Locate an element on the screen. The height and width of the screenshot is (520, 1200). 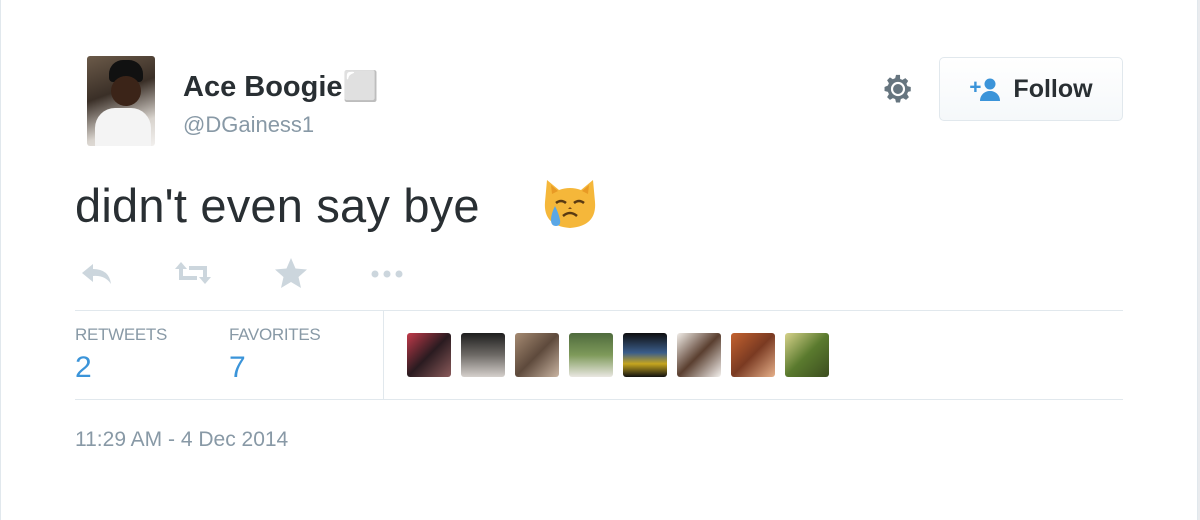
crying-cat-face-icon is located at coordinates (570, 204).